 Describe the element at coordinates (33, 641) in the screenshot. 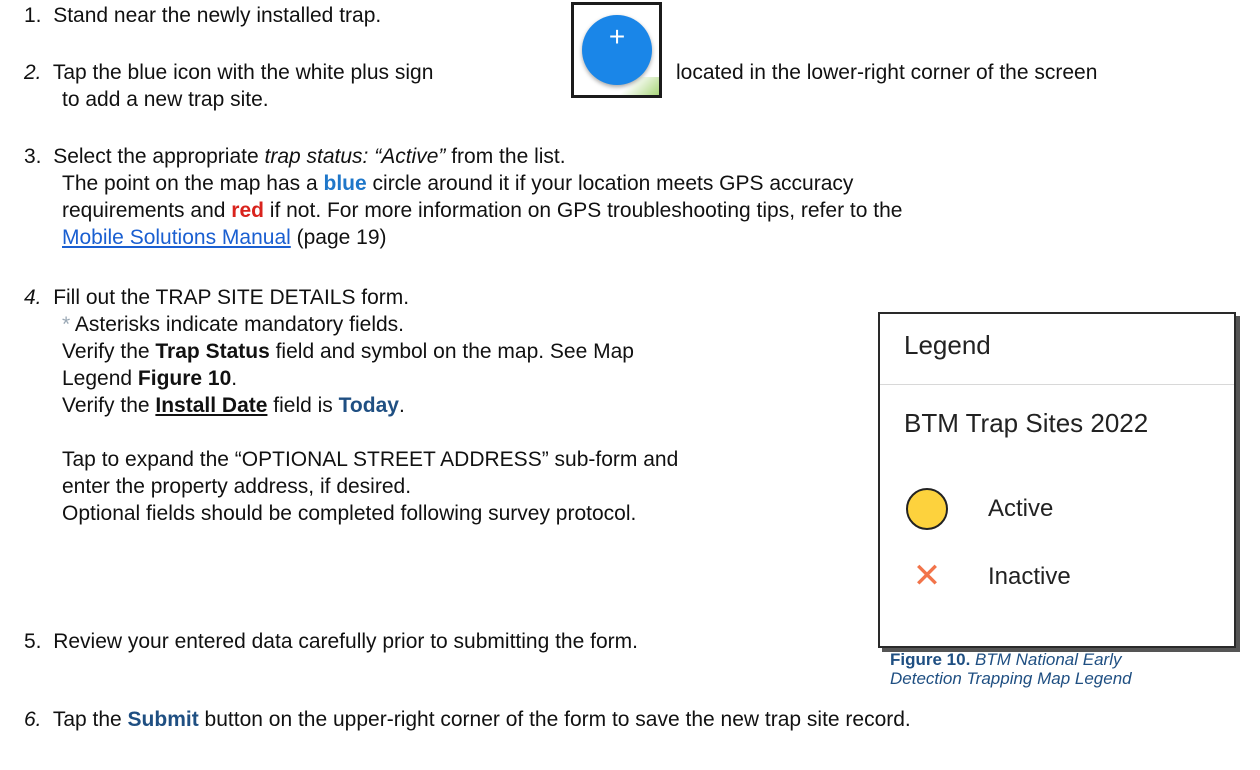

I see `step-number: 5.` at that location.